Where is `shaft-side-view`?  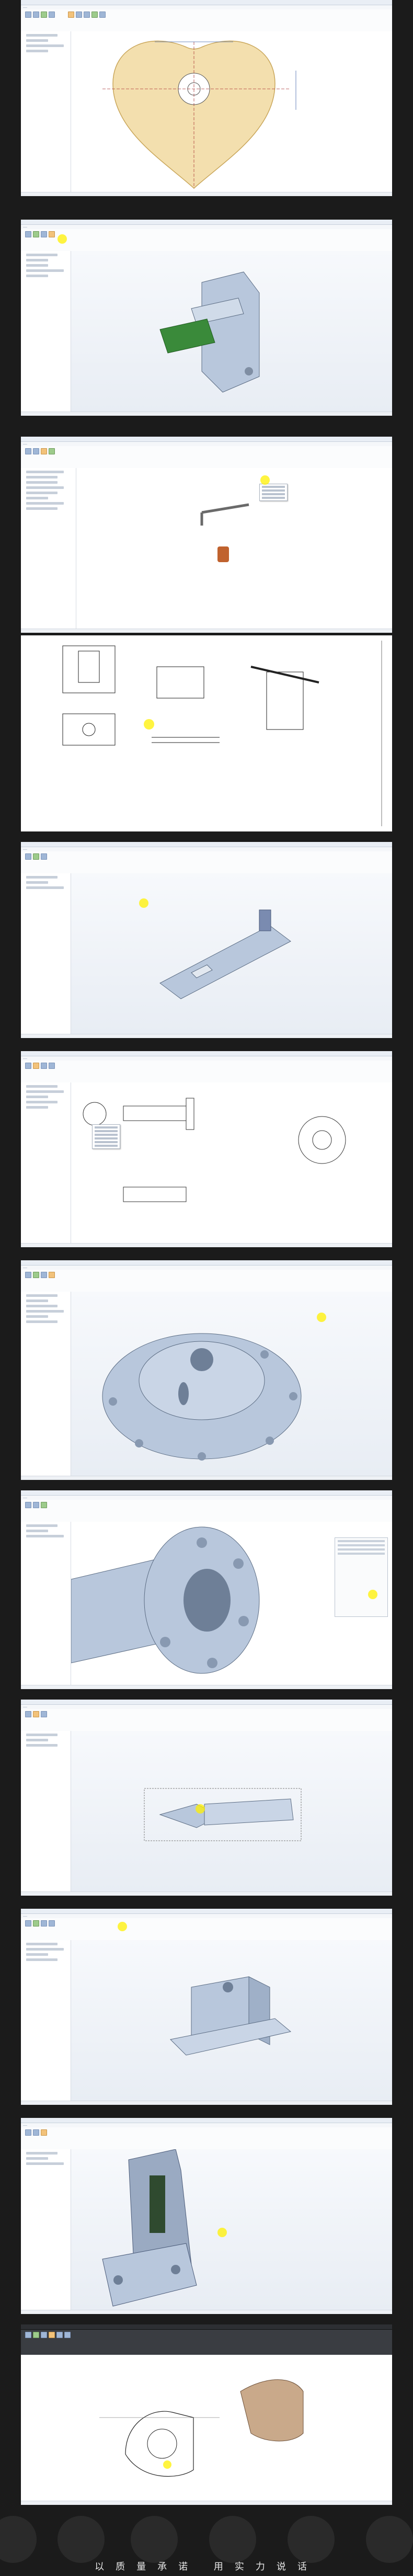
shaft-side-view is located at coordinates (155, 1113).